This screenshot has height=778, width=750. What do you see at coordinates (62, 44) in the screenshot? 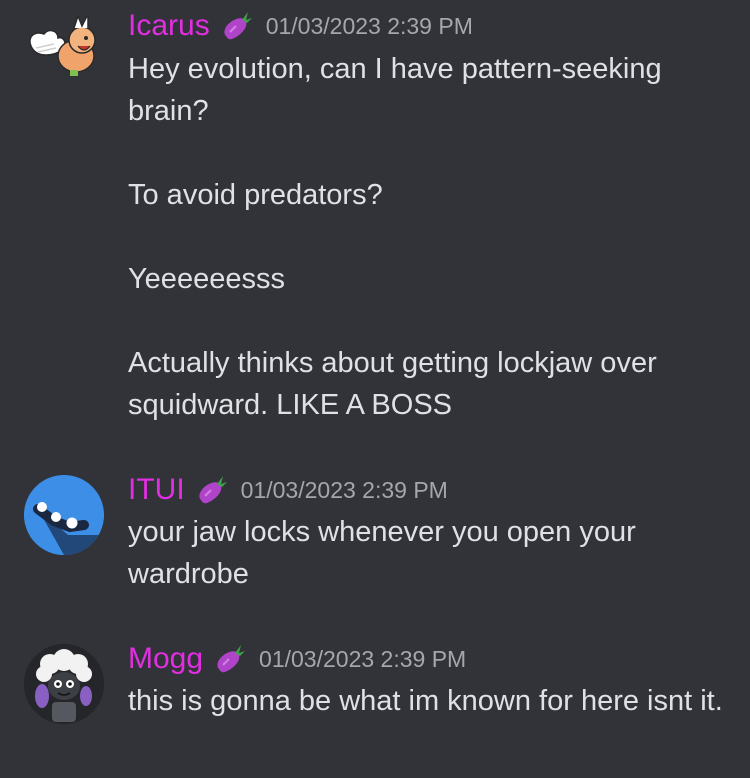
I see `winged-creature-avatar-icon` at bounding box center [62, 44].